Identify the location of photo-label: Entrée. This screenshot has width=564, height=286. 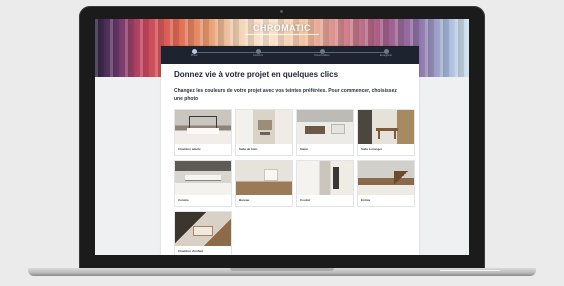
(366, 200).